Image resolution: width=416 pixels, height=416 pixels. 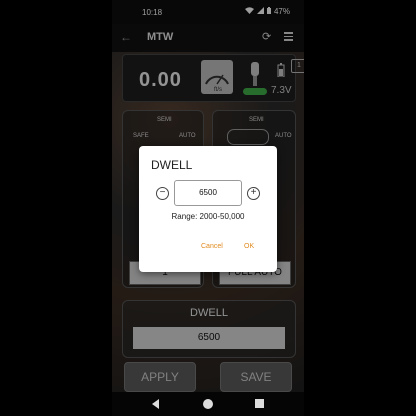 What do you see at coordinates (162, 193) in the screenshot?
I see `decrement-icon: −` at bounding box center [162, 193].